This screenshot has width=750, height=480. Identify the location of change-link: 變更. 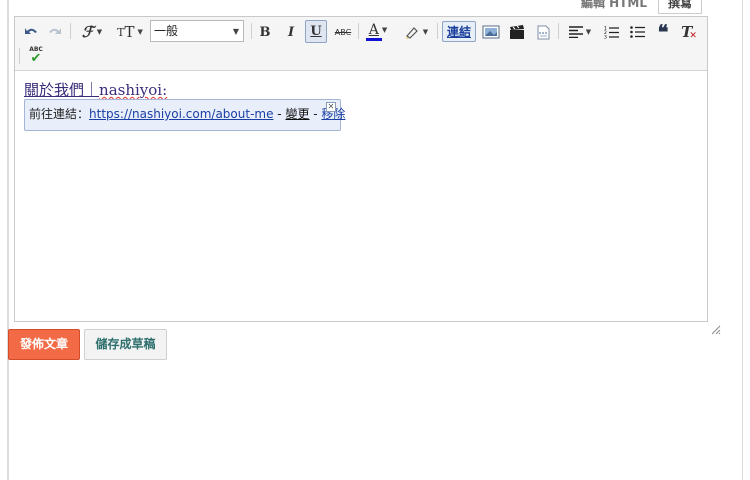
(297, 114).